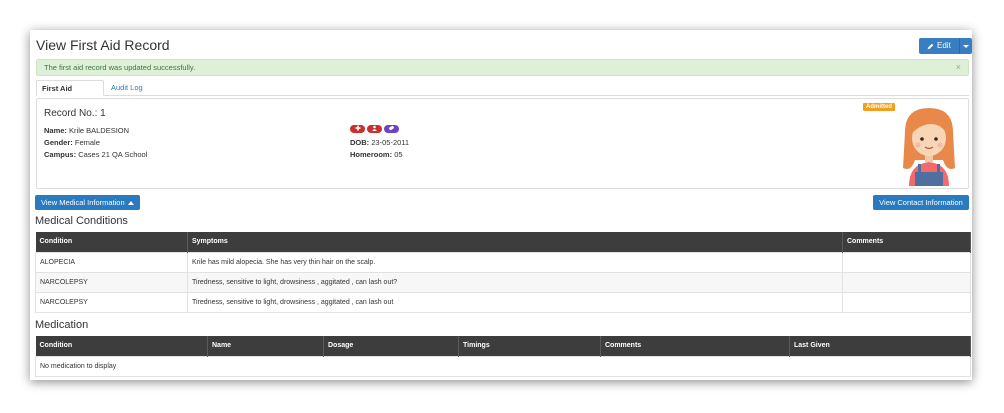 This screenshot has width=1004, height=413. Describe the element at coordinates (99, 130) in the screenshot. I see `name-value: Krile BALDESION` at that location.